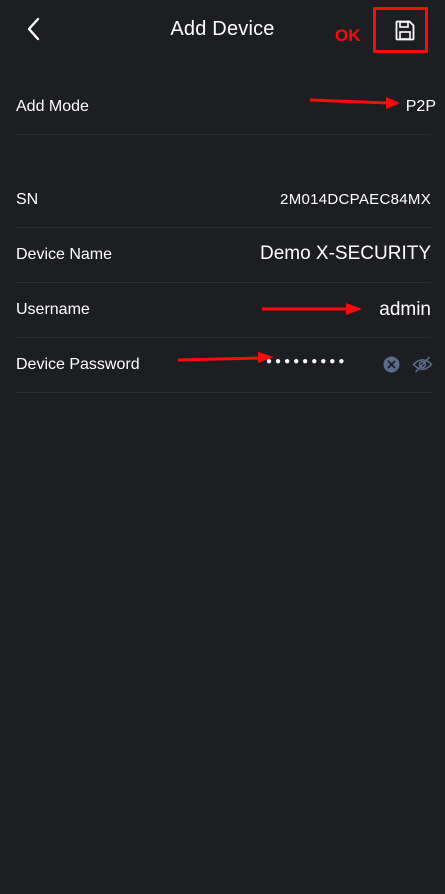 This screenshot has width=445, height=894. Describe the element at coordinates (420, 106) in the screenshot. I see `add-mode-value: P2P` at that location.